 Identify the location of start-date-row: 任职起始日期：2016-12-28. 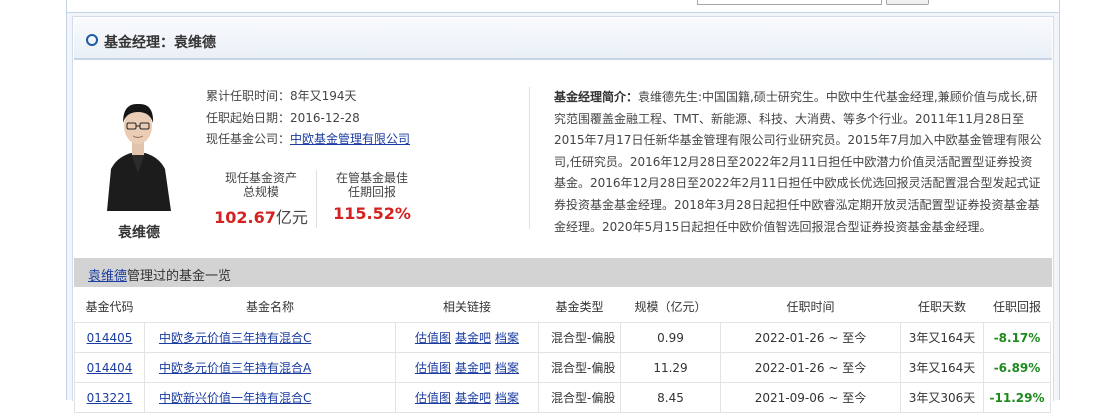
(283, 118).